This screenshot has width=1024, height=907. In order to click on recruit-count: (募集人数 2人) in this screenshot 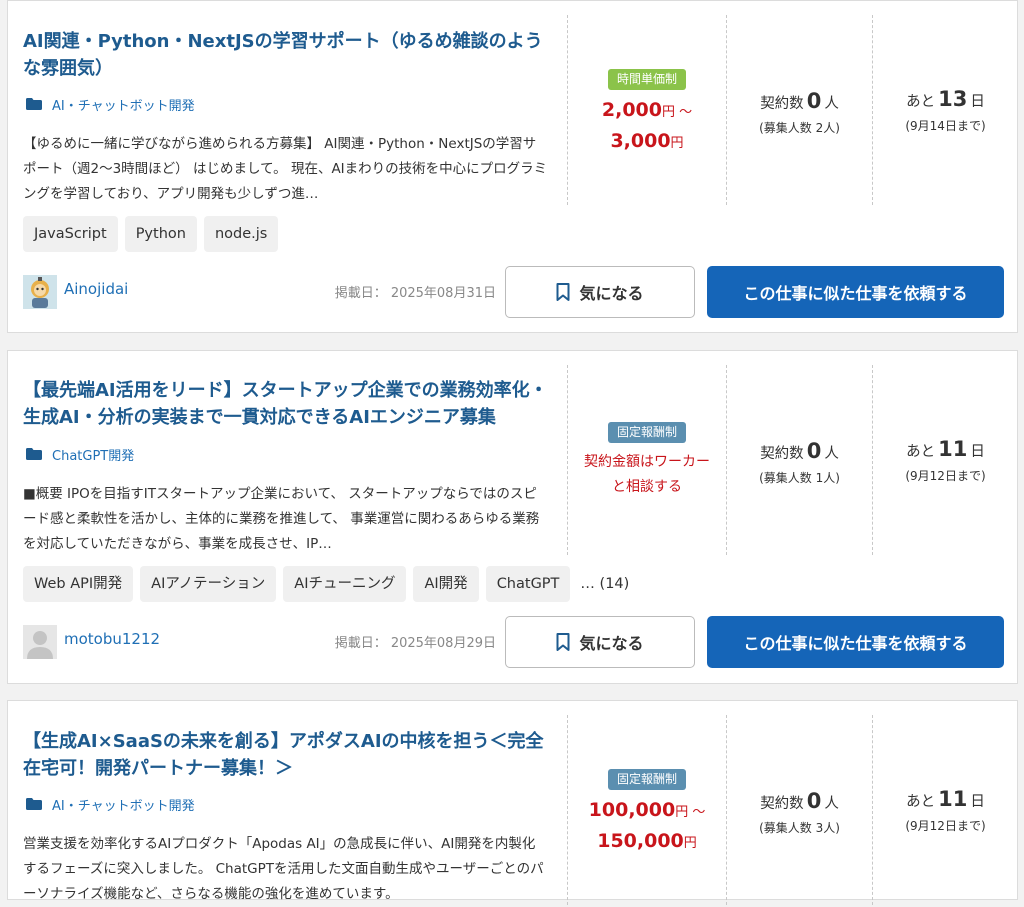, I will do `click(799, 128)`.